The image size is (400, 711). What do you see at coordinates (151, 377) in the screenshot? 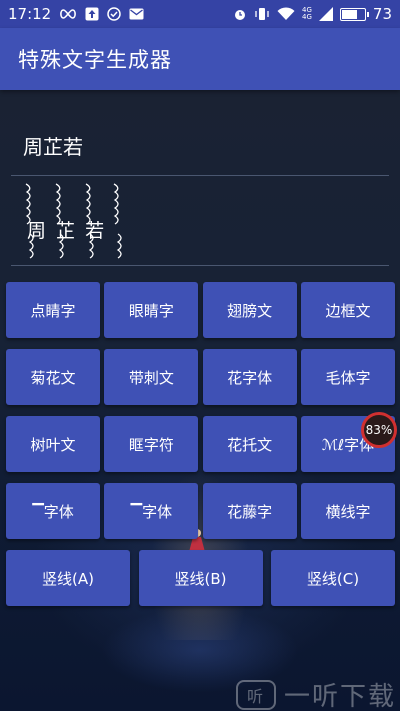
I see `daici-button: 带刺文` at bounding box center [151, 377].